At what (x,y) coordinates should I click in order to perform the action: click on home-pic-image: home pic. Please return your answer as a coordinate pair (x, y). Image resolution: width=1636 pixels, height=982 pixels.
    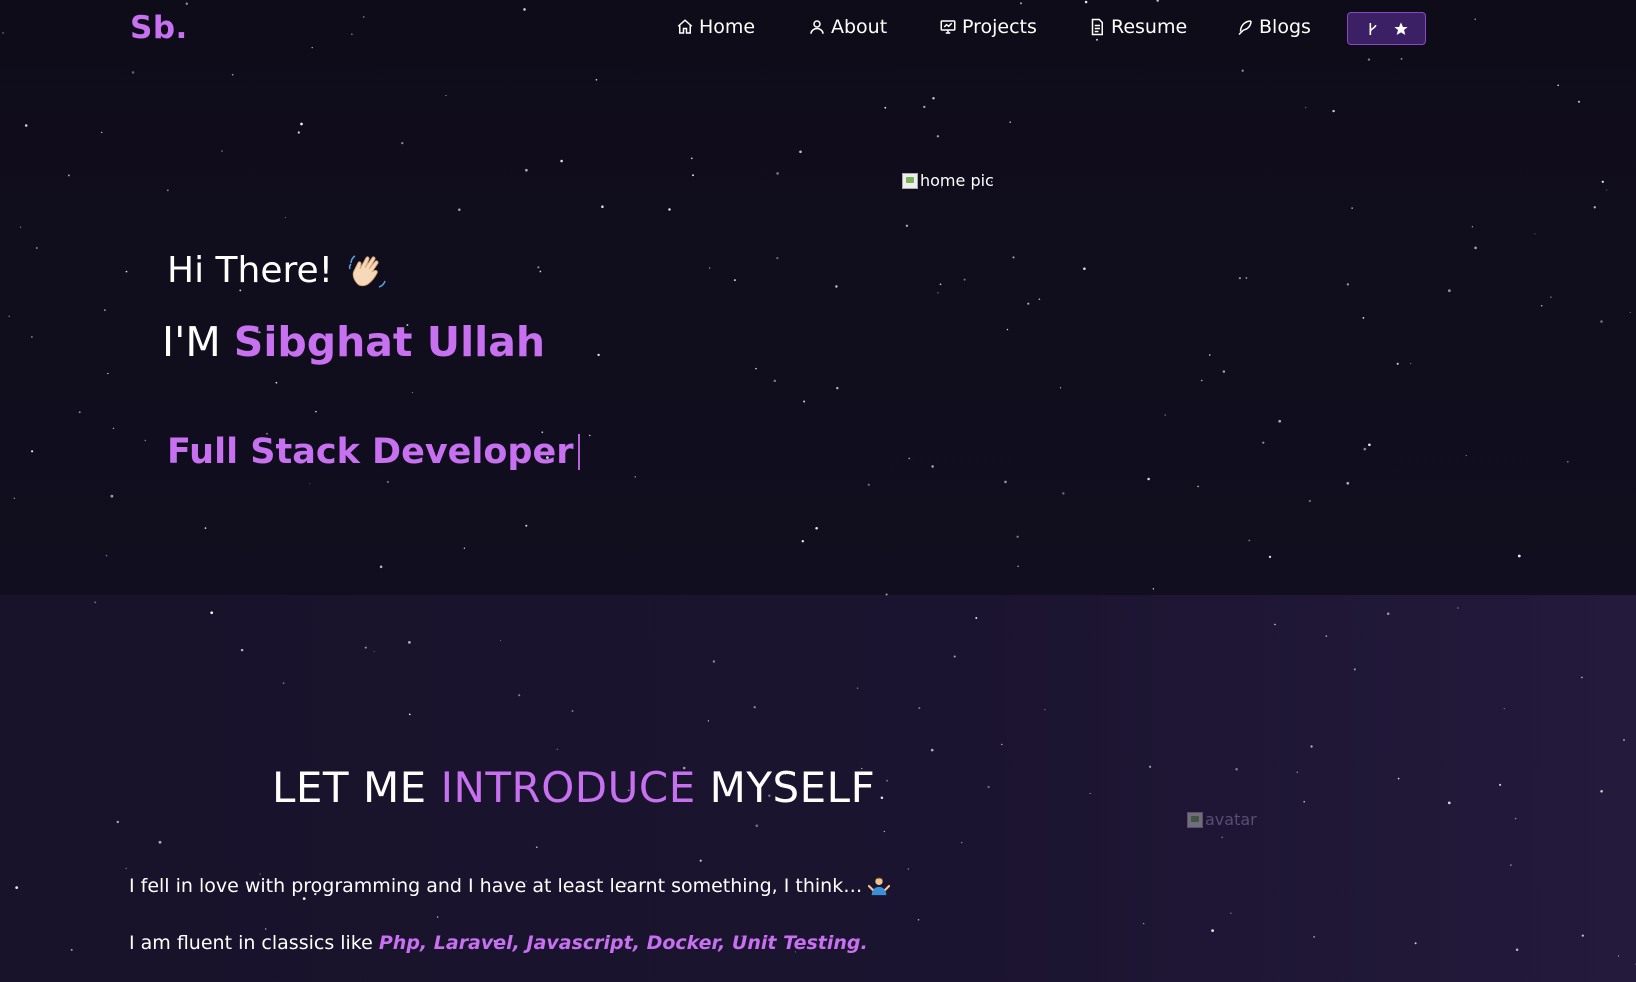
    Looking at the image, I should click on (948, 180).